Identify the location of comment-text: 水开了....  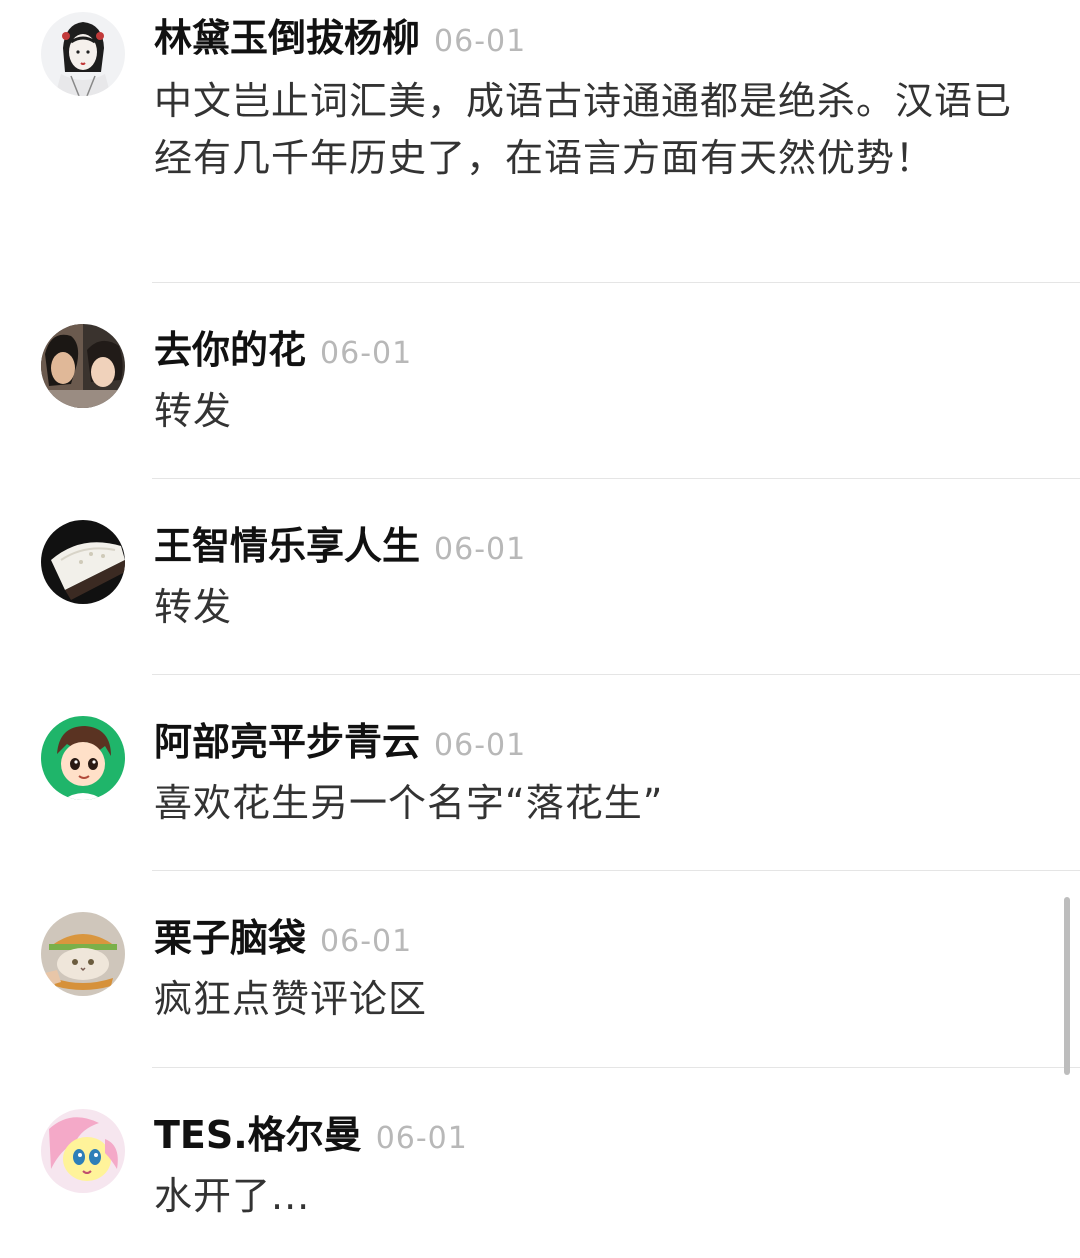
(232, 1196).